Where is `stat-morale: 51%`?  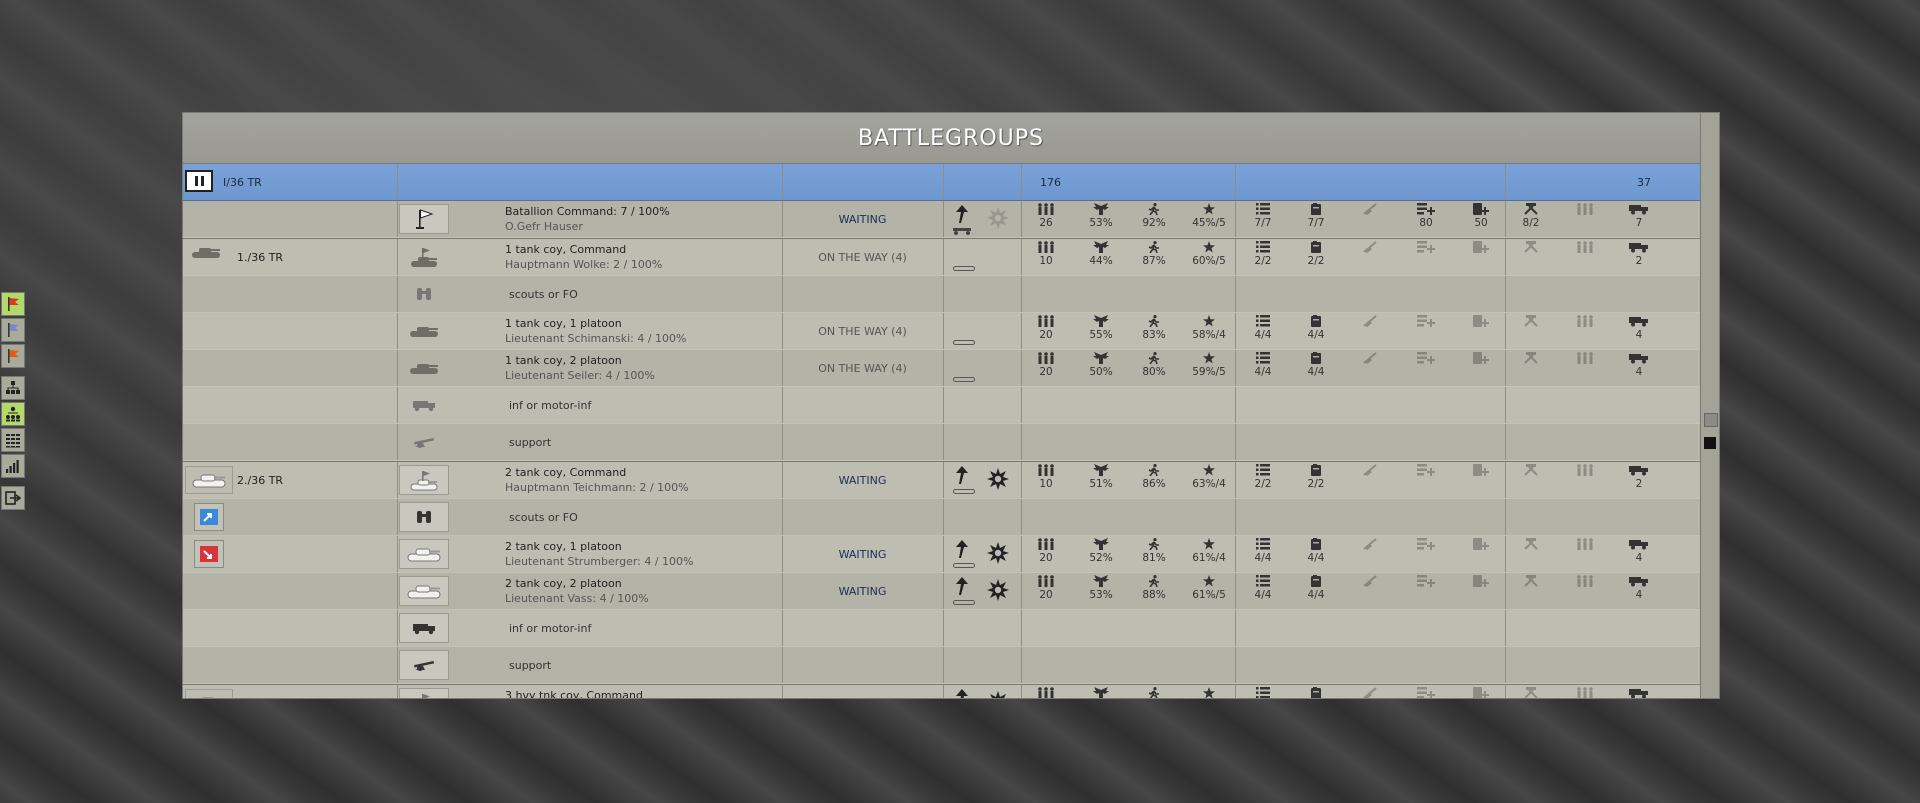
stat-morale: 51% is located at coordinates (1101, 477).